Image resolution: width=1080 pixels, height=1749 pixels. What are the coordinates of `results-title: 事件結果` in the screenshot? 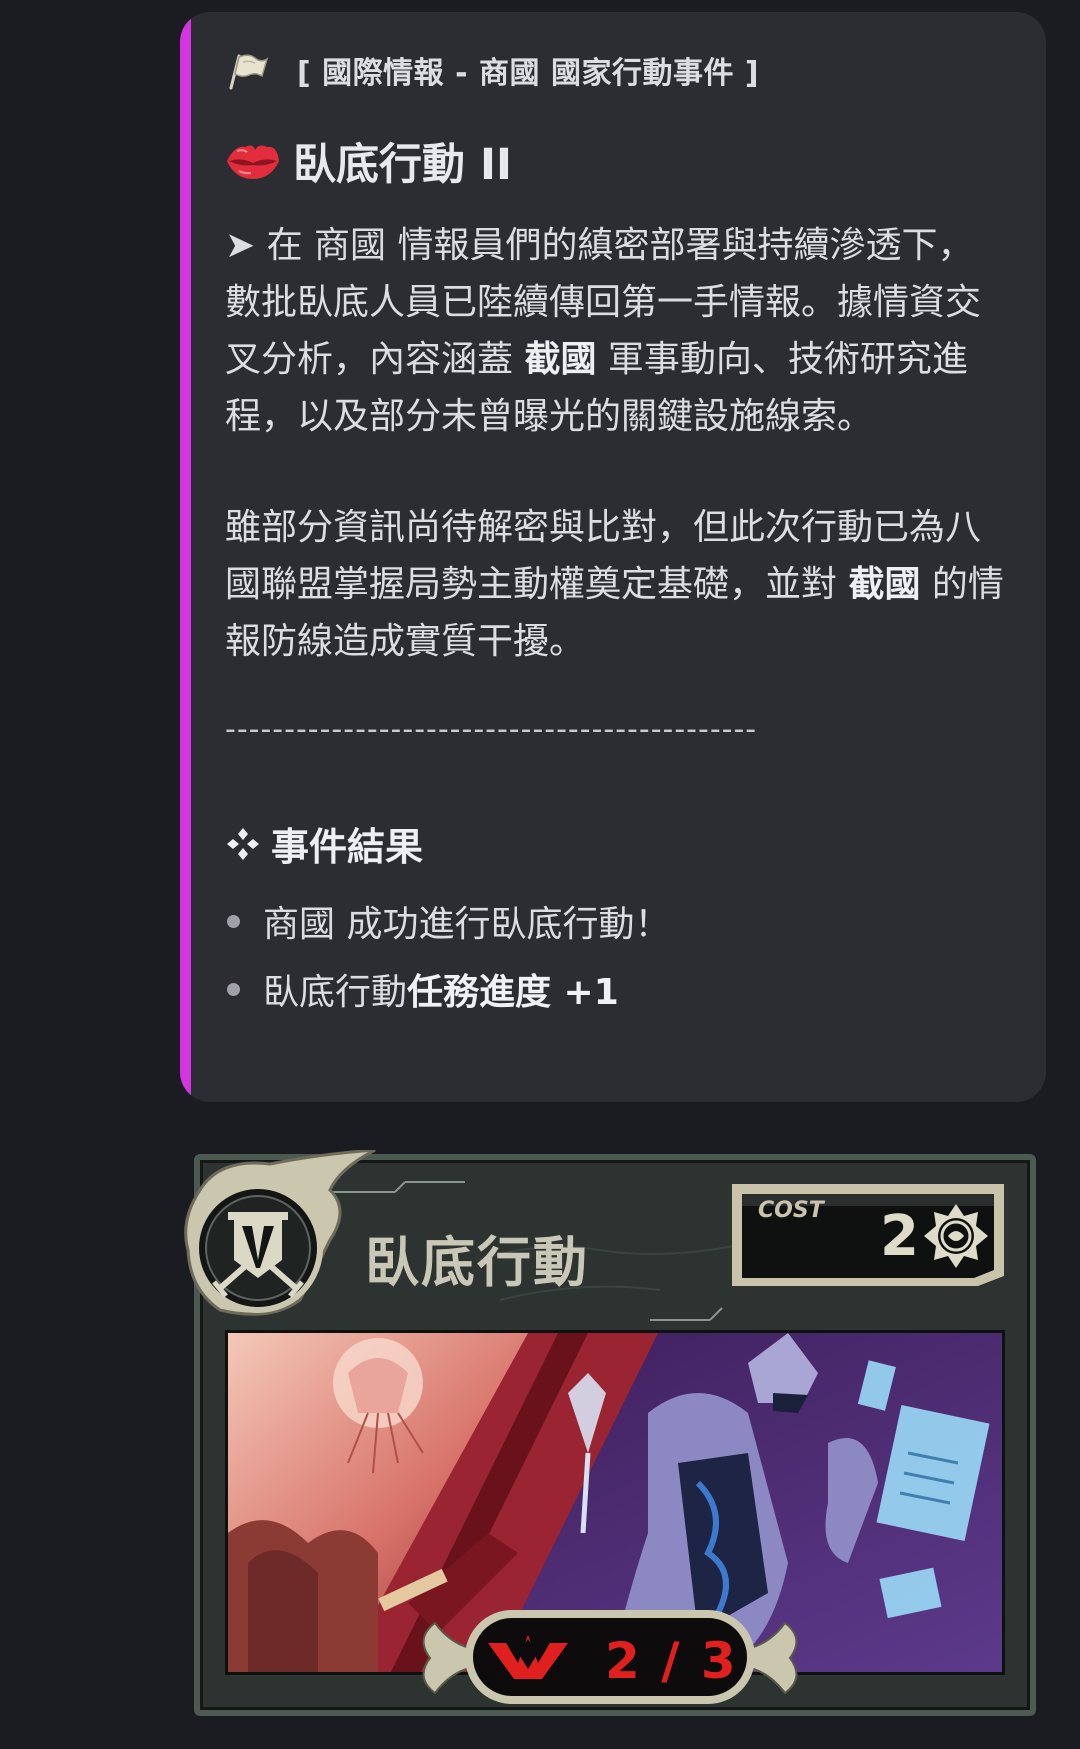 It's located at (347, 847).